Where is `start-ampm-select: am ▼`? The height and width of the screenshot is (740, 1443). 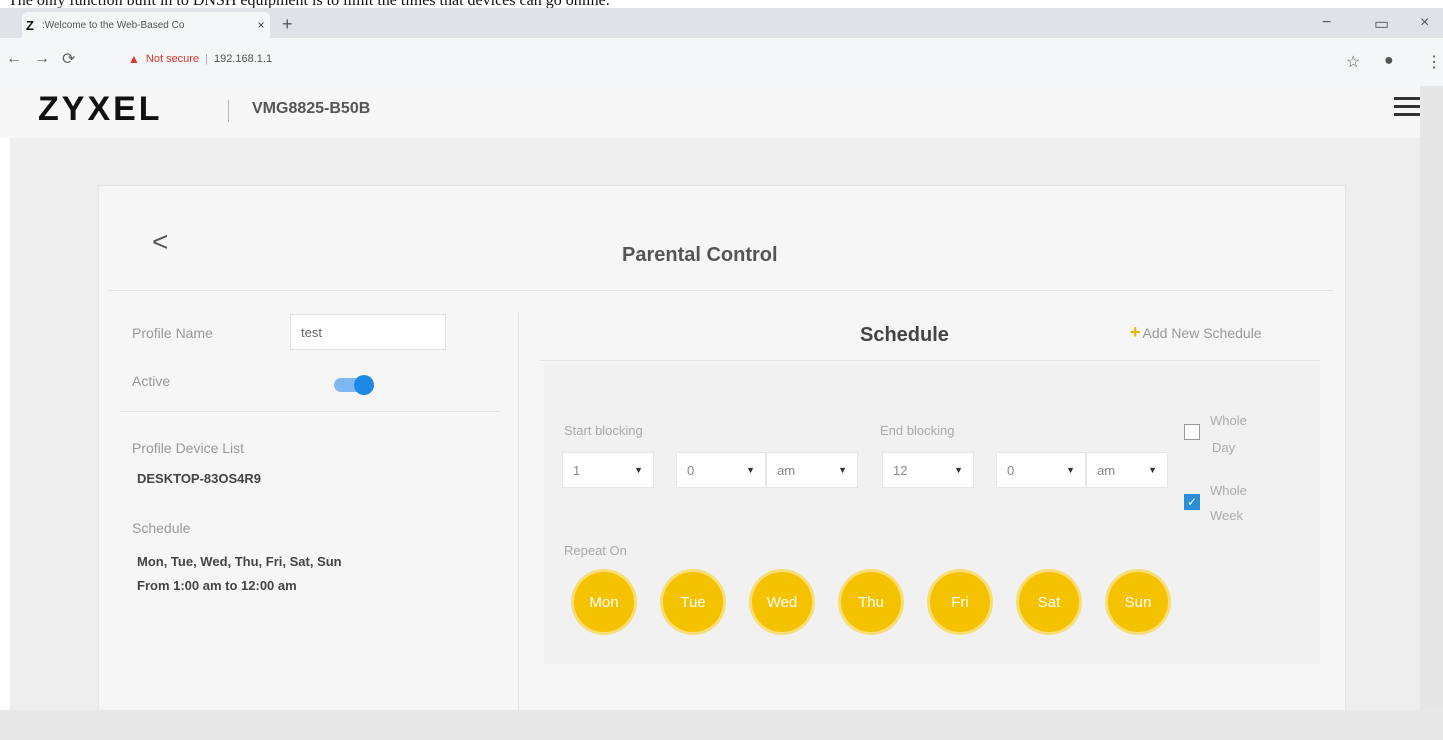 start-ampm-select: am ▼ is located at coordinates (812, 470).